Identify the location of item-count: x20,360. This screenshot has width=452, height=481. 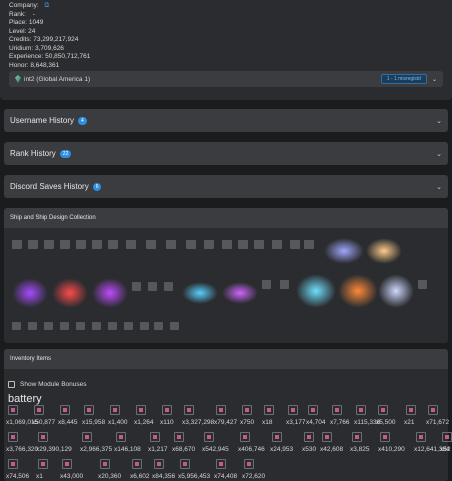
(110, 476).